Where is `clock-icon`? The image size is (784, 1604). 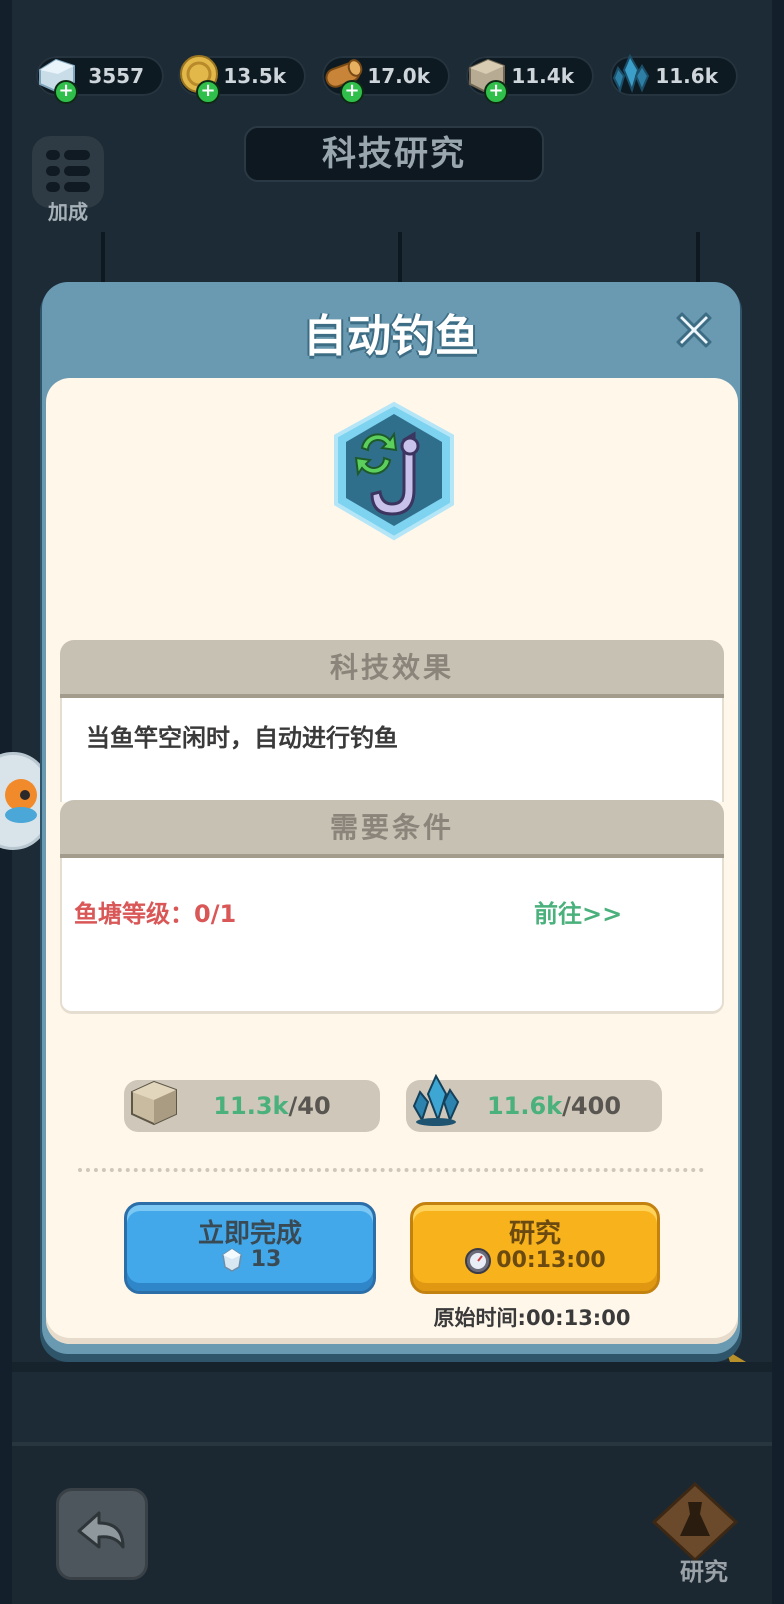
clock-icon is located at coordinates (478, 1261).